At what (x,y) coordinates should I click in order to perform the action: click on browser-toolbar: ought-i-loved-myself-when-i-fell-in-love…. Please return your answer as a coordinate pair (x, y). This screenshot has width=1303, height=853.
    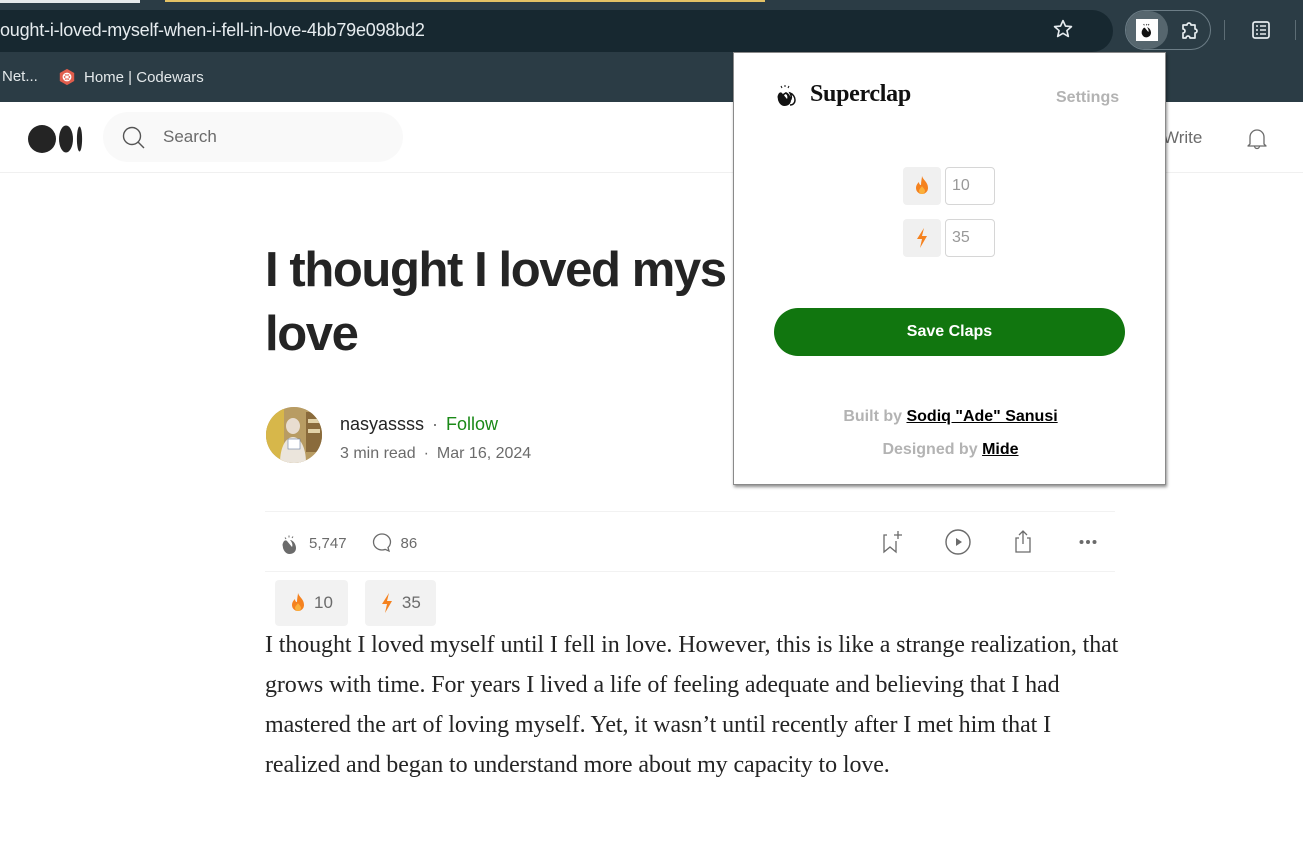
    Looking at the image, I should click on (651, 31).